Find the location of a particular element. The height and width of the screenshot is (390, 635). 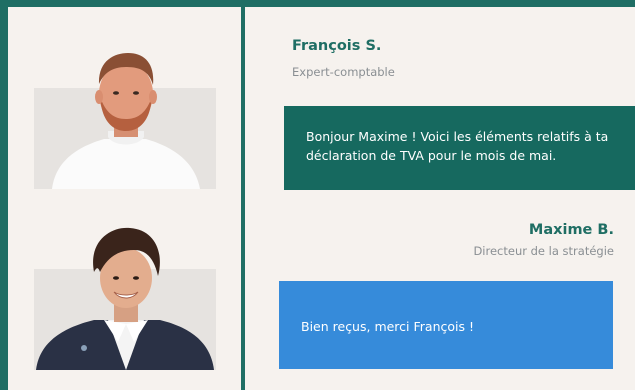

sender-name: Maxime B. is located at coordinates (571, 230).